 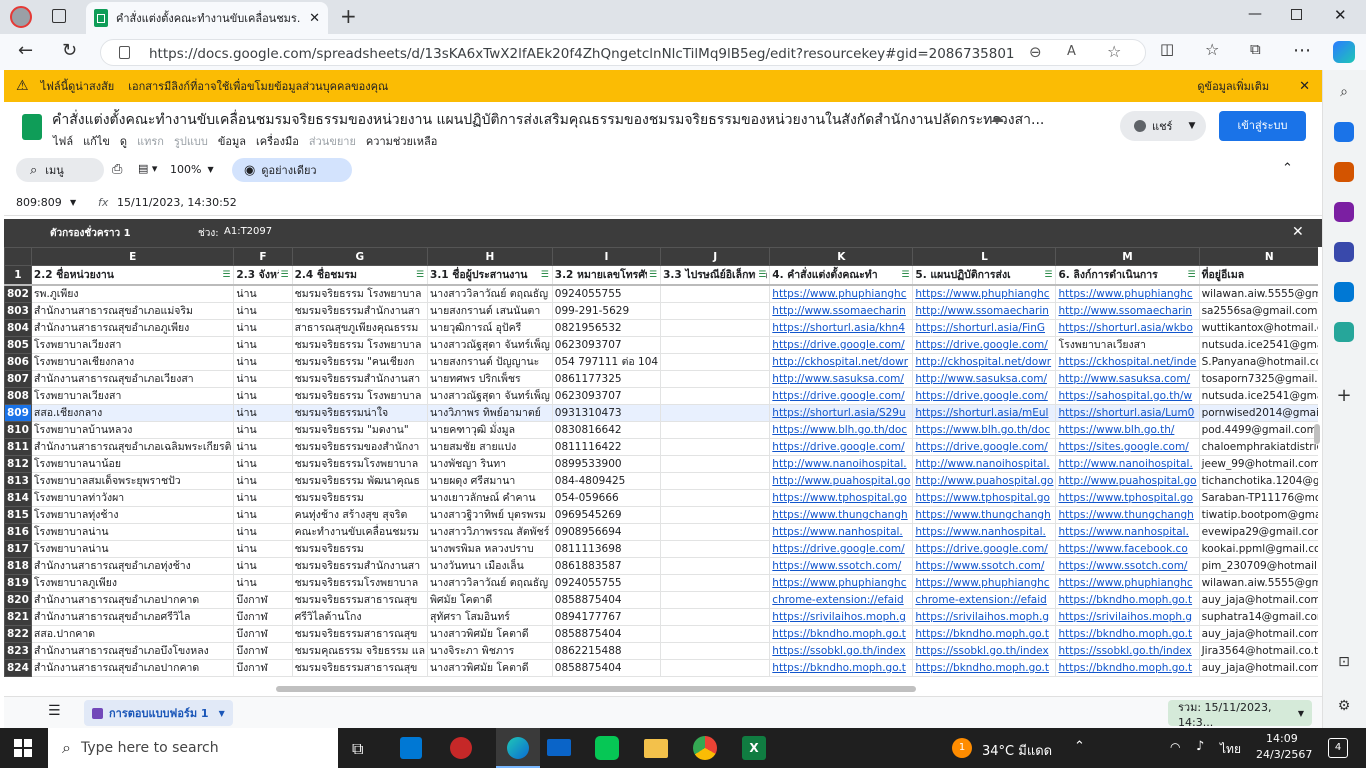 I want to click on menu-view: ดู, so click(x=123, y=141).